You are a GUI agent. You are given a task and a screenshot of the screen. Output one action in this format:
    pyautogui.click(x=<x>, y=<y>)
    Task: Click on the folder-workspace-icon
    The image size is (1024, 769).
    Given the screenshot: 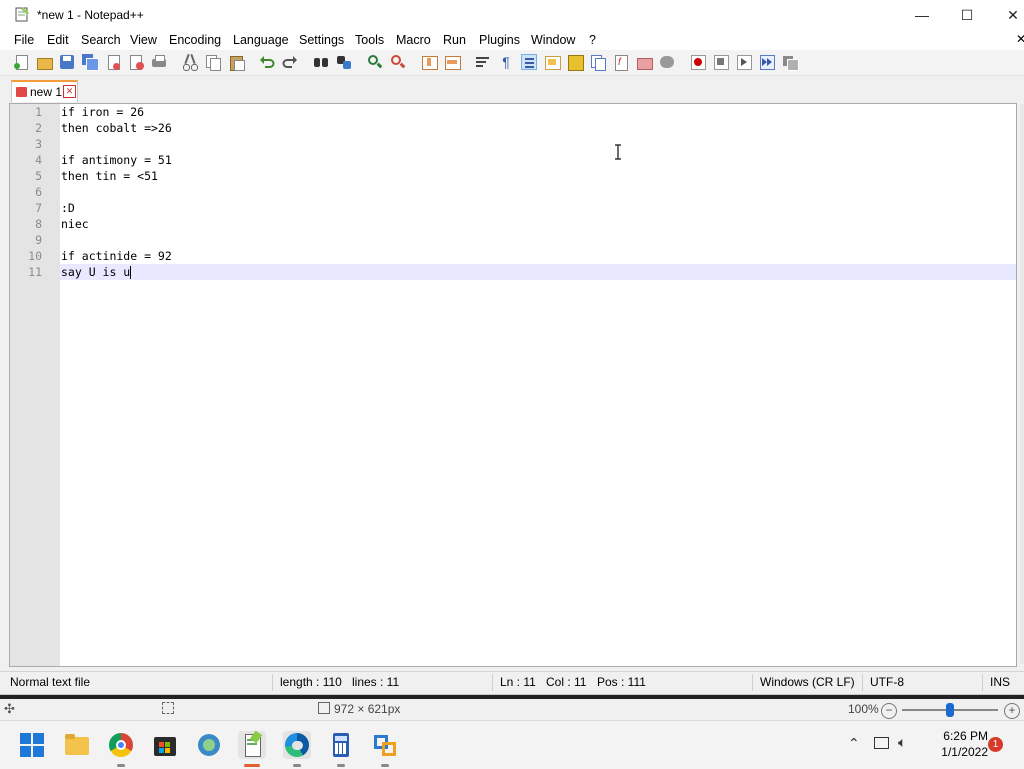 What is the action you would take?
    pyautogui.click(x=644, y=62)
    